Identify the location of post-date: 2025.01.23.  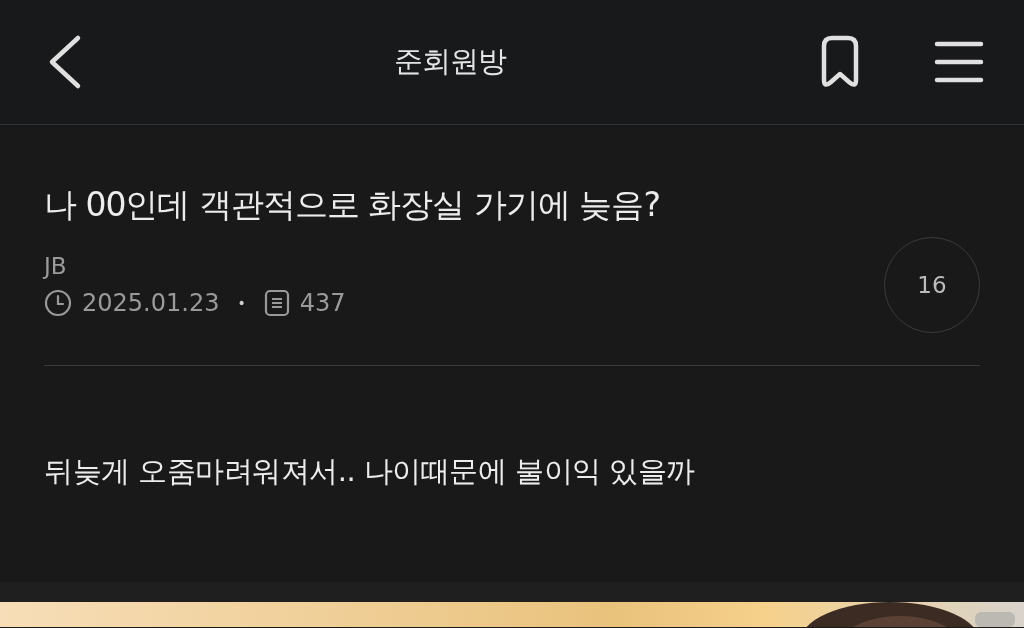
(151, 303).